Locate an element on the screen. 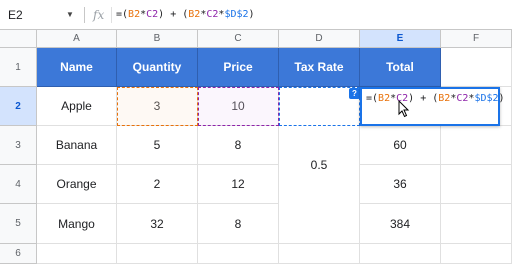 This screenshot has height=264, width=512. column-header-b: B is located at coordinates (157, 39).